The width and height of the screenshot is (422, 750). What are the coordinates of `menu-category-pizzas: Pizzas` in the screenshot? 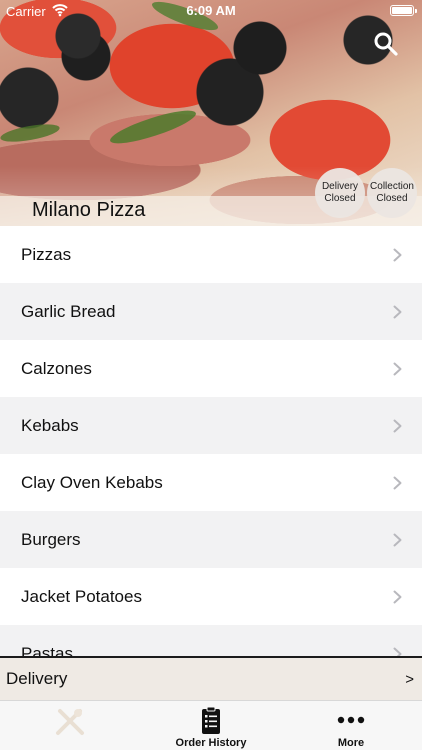 It's located at (211, 254).